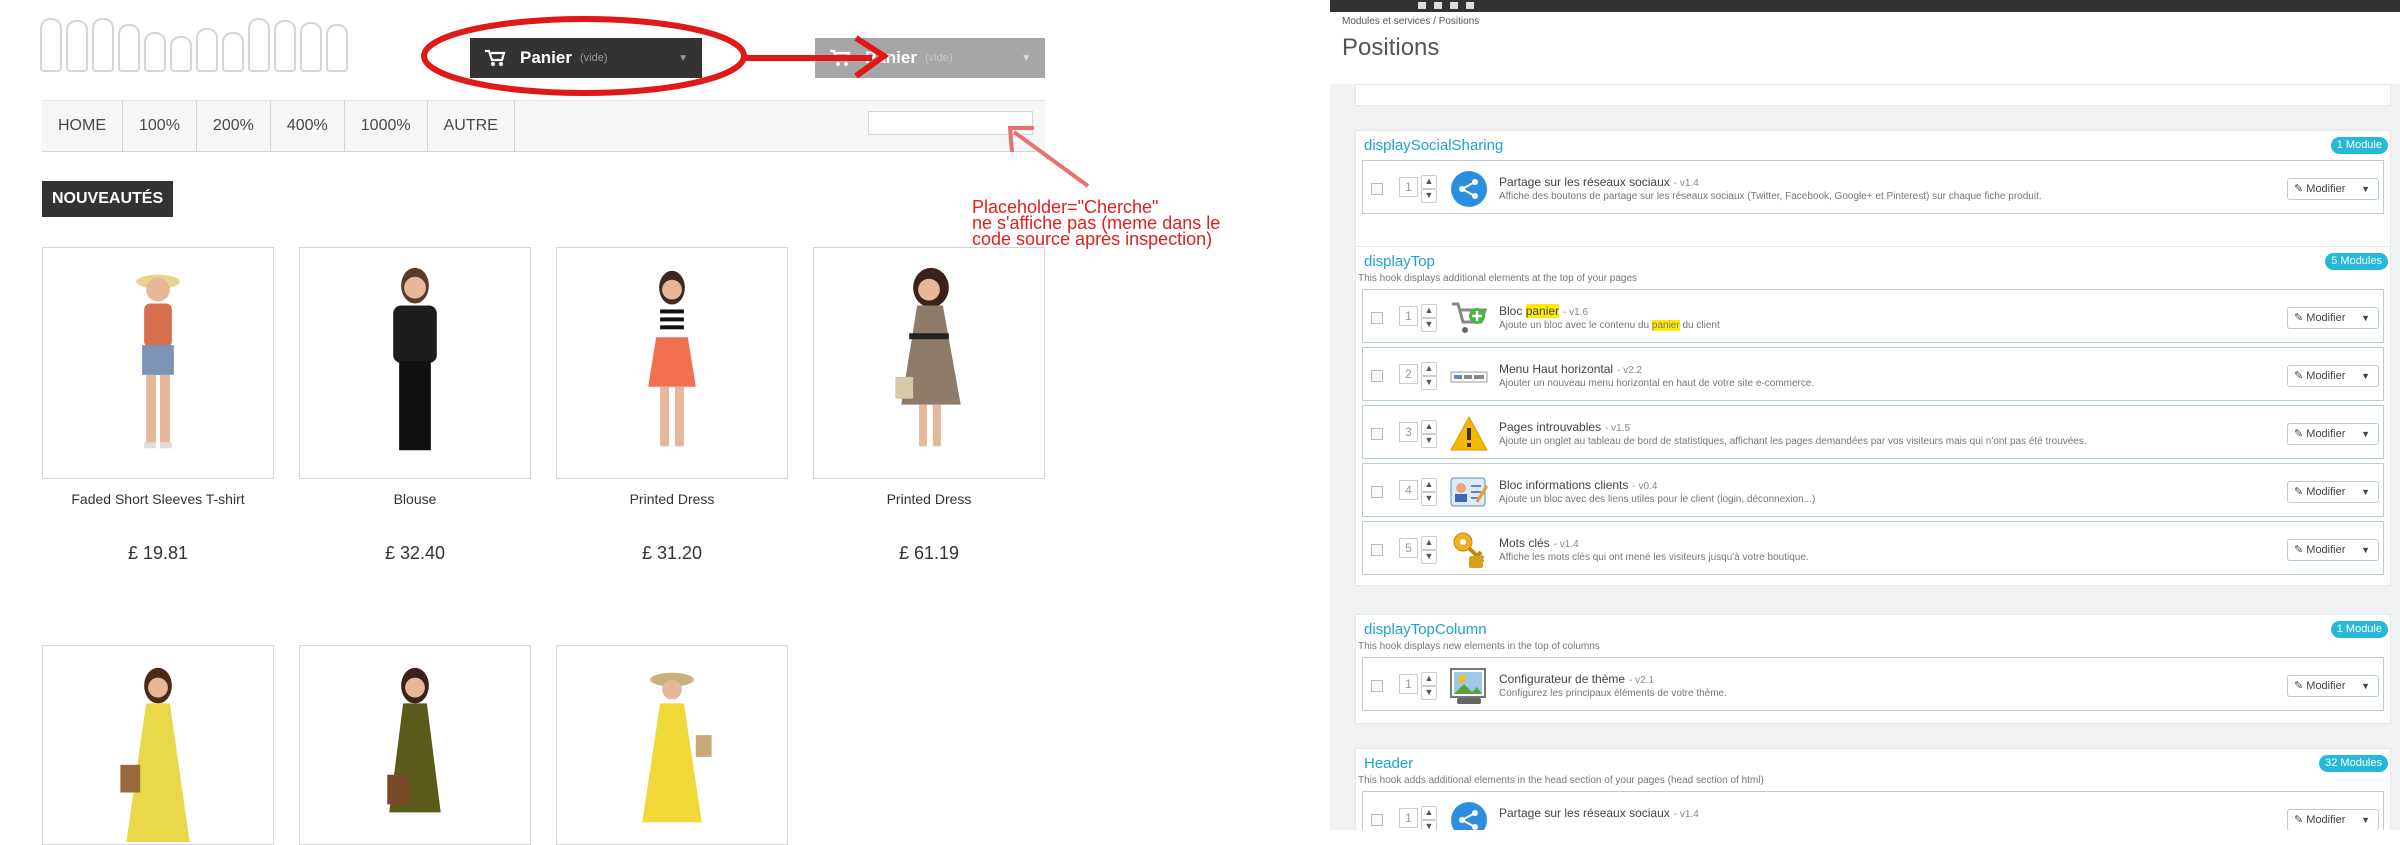  Describe the element at coordinates (1865, 6) in the screenshot. I see `admin-top-bar` at that location.